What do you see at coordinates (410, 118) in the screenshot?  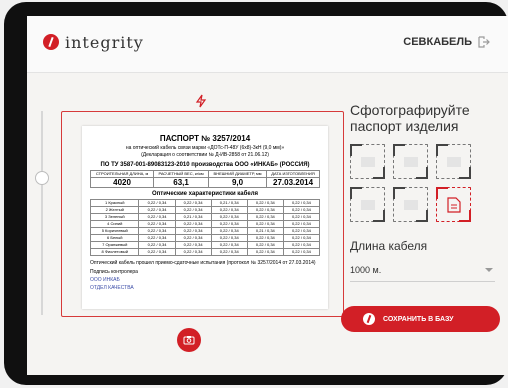 I see `photo-instruction: Сфотографируйте паспорт изделия` at bounding box center [410, 118].